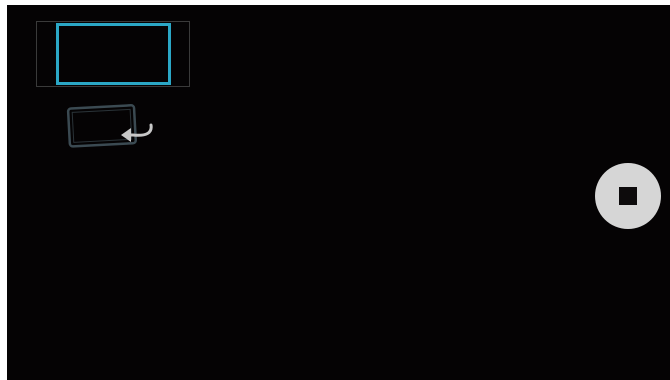  I want to click on preview-thumbnail, so click(113, 54).